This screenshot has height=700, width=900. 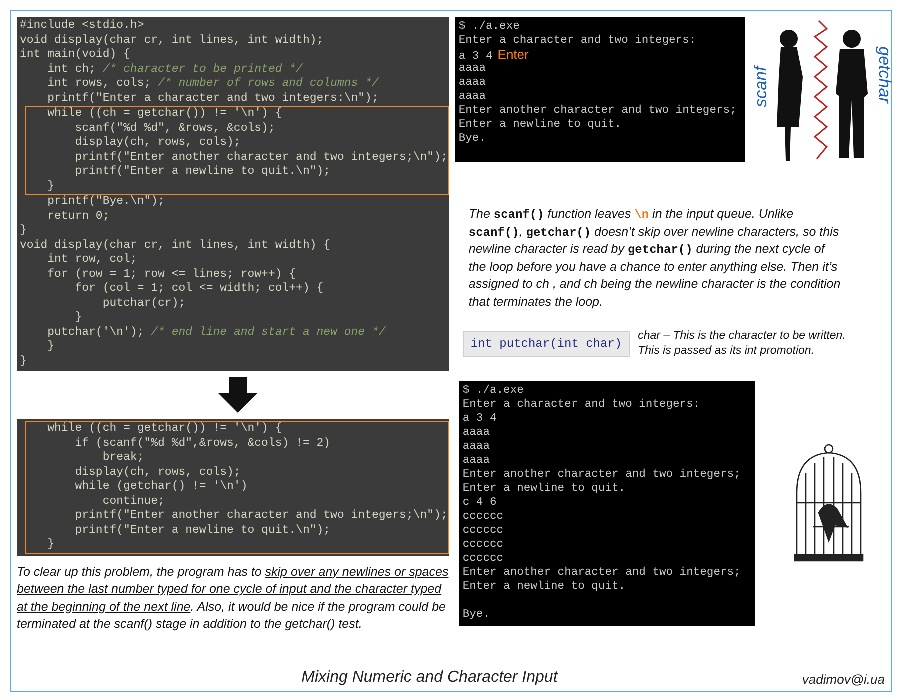 I want to click on code-line: for (col = 1; col <= width; col++) {, so click(x=199, y=288).